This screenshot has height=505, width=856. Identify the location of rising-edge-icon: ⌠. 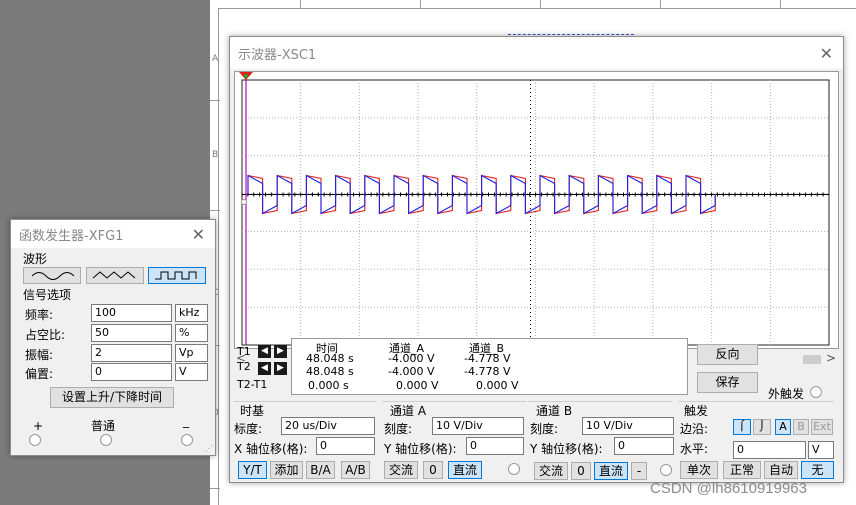
(742, 427).